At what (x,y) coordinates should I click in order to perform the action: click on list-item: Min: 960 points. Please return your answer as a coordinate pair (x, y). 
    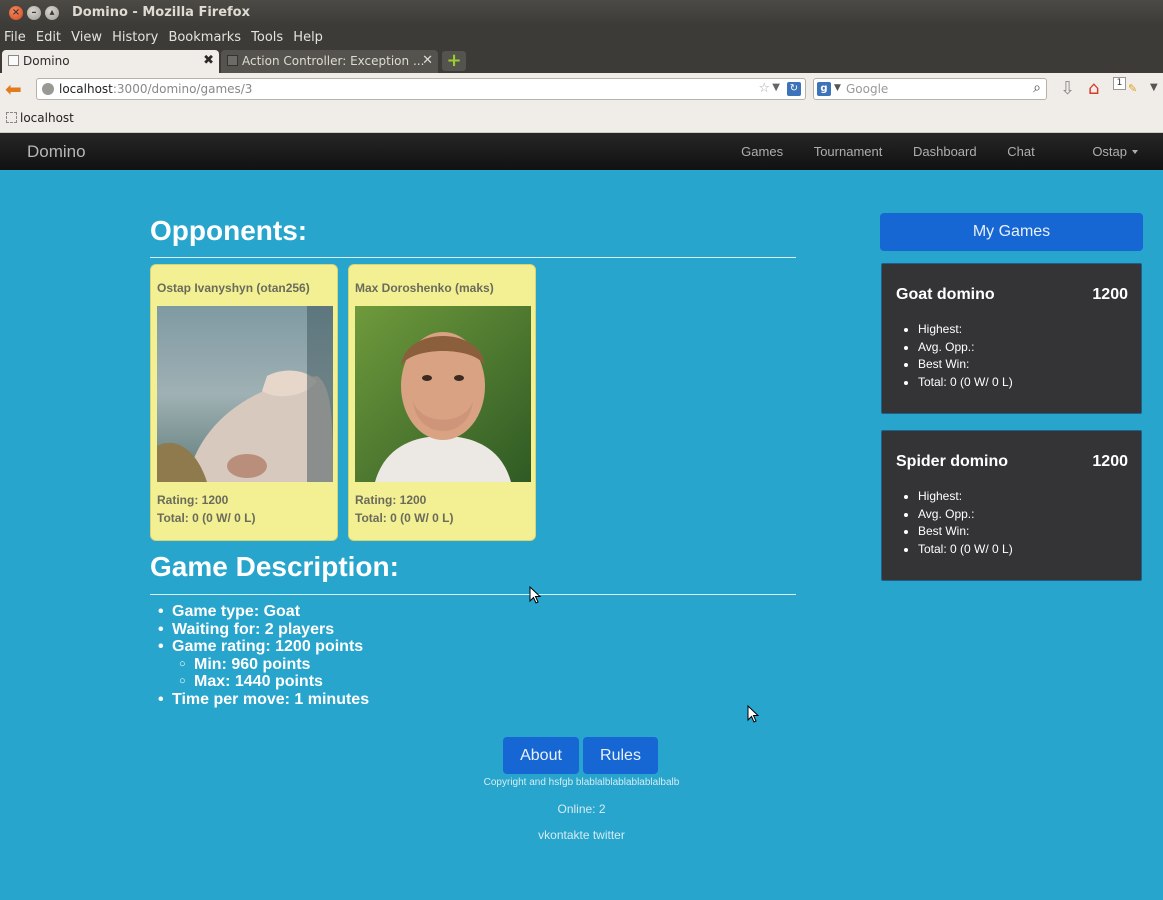
    Looking at the image, I should click on (263, 665).